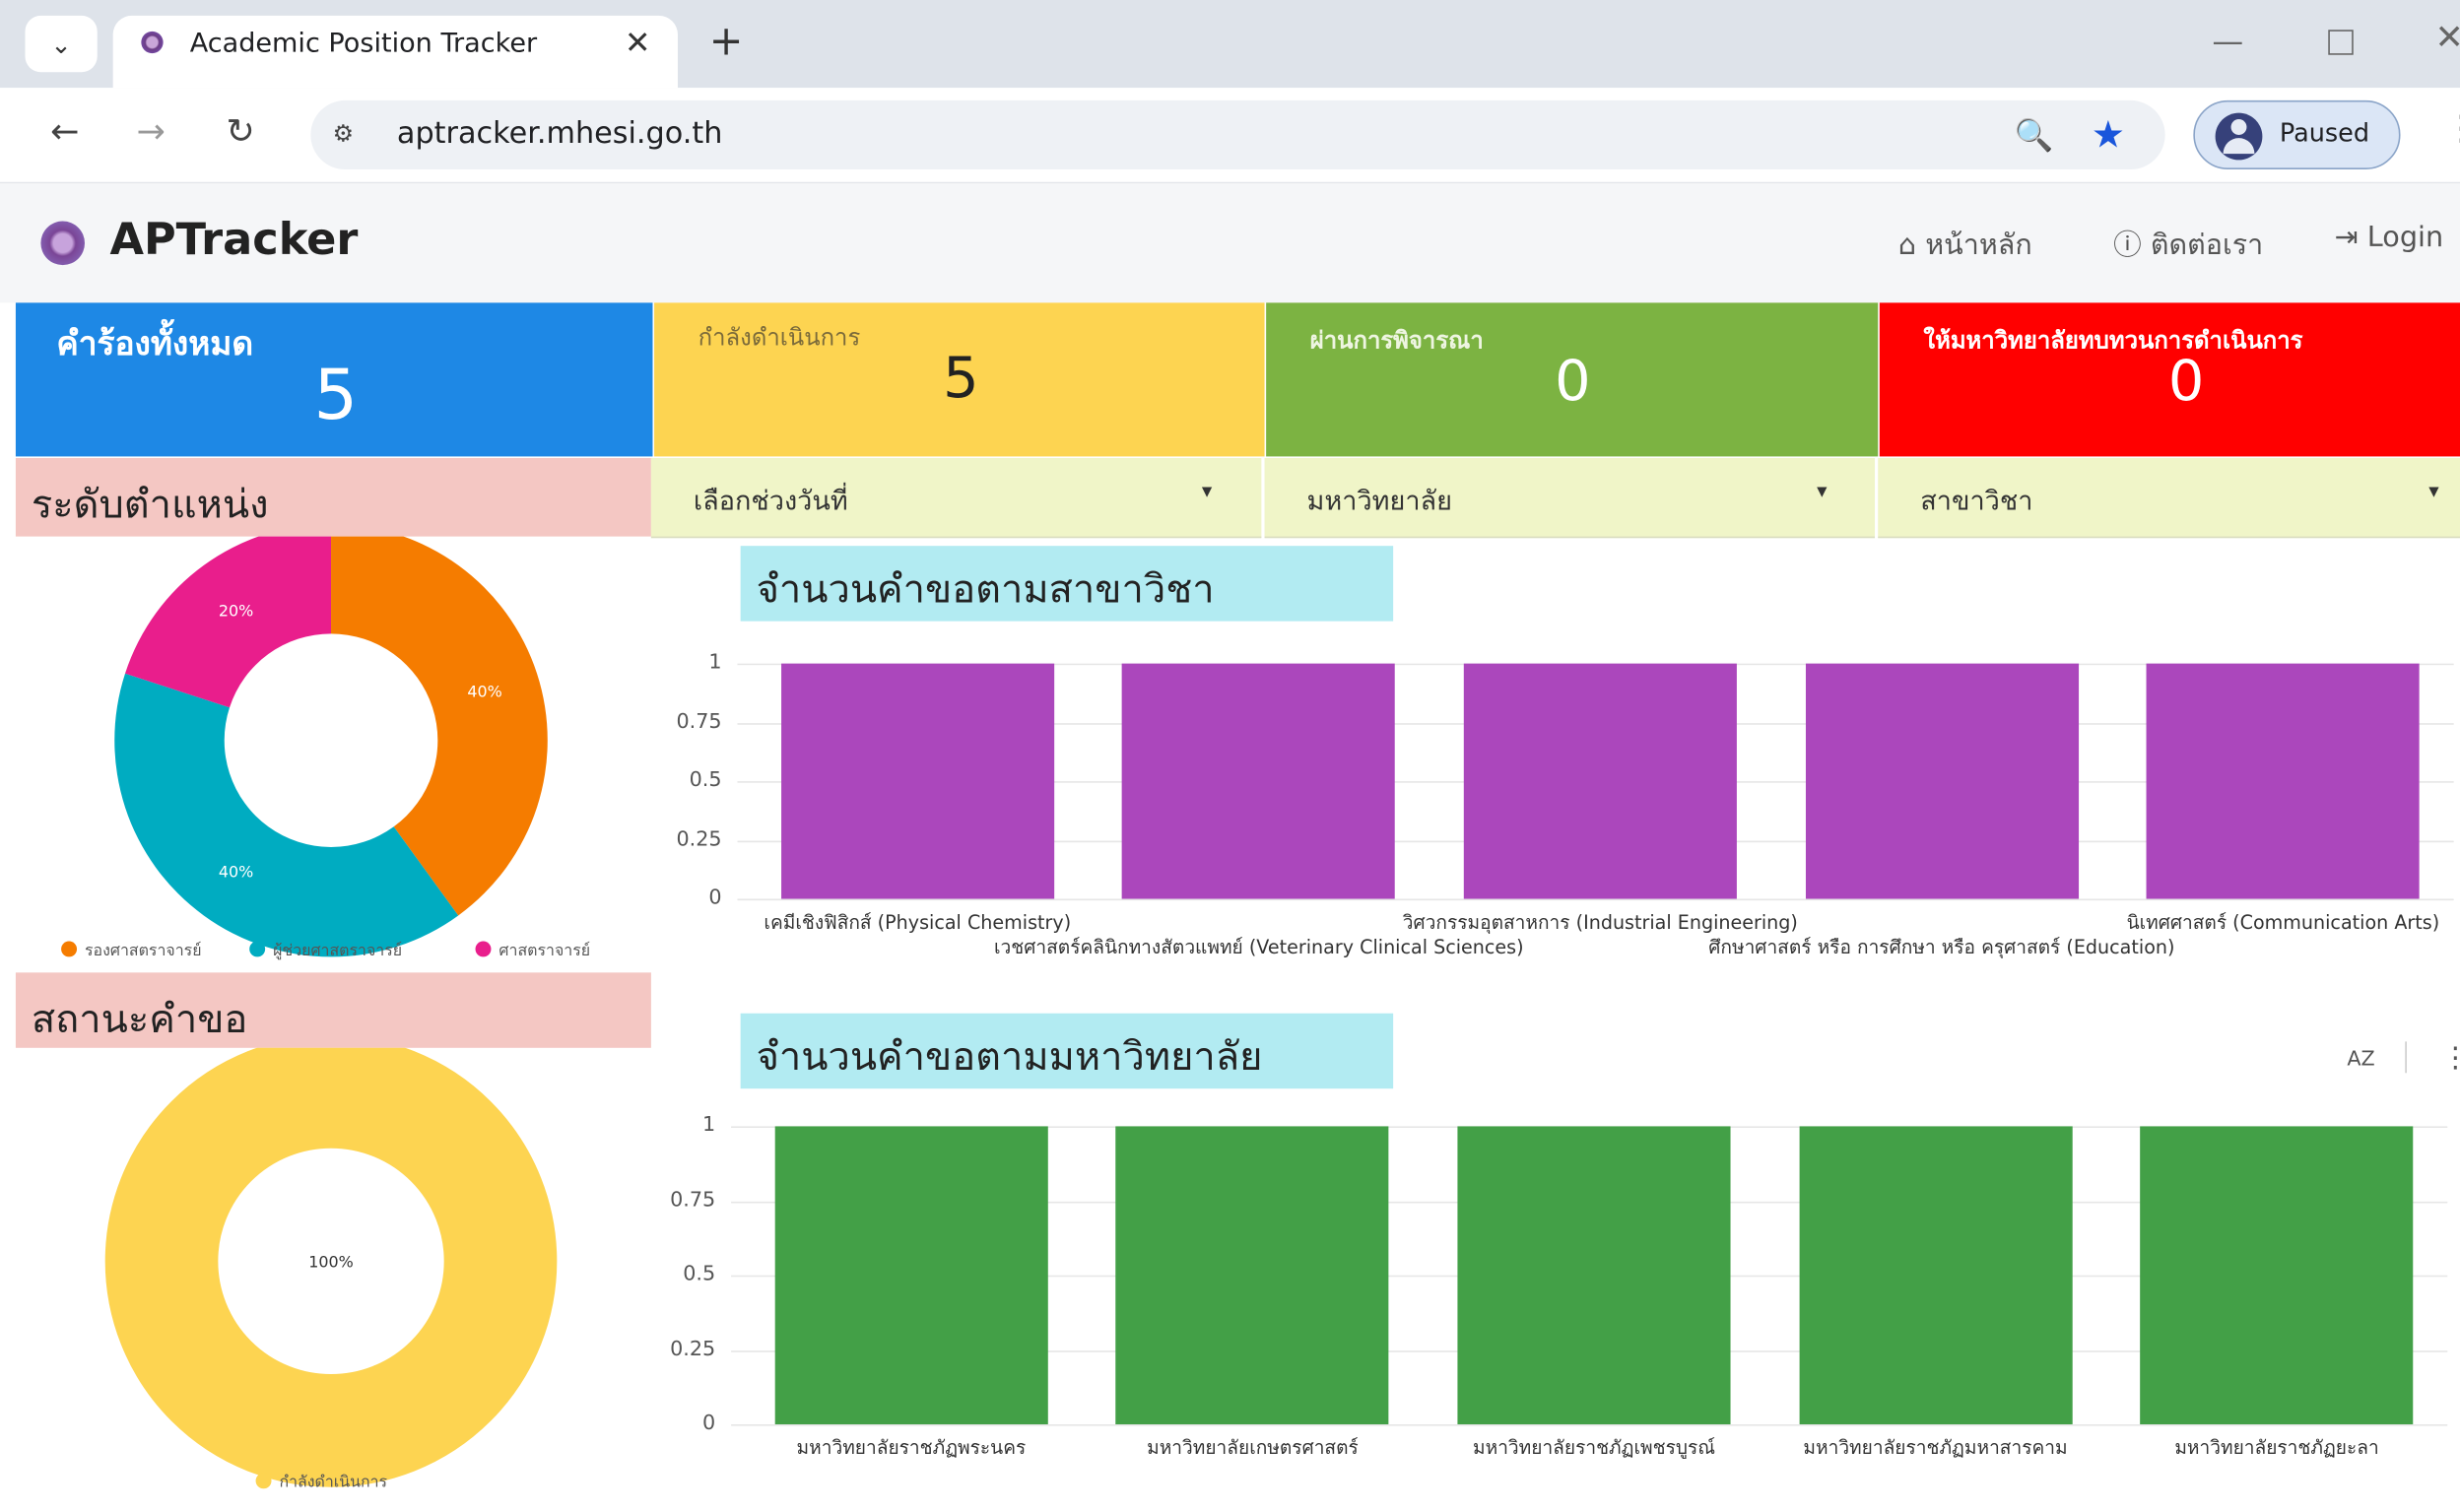 The height and width of the screenshot is (1512, 2460). Describe the element at coordinates (151, 133) in the screenshot. I see `forward-arrow-icon: →` at that location.